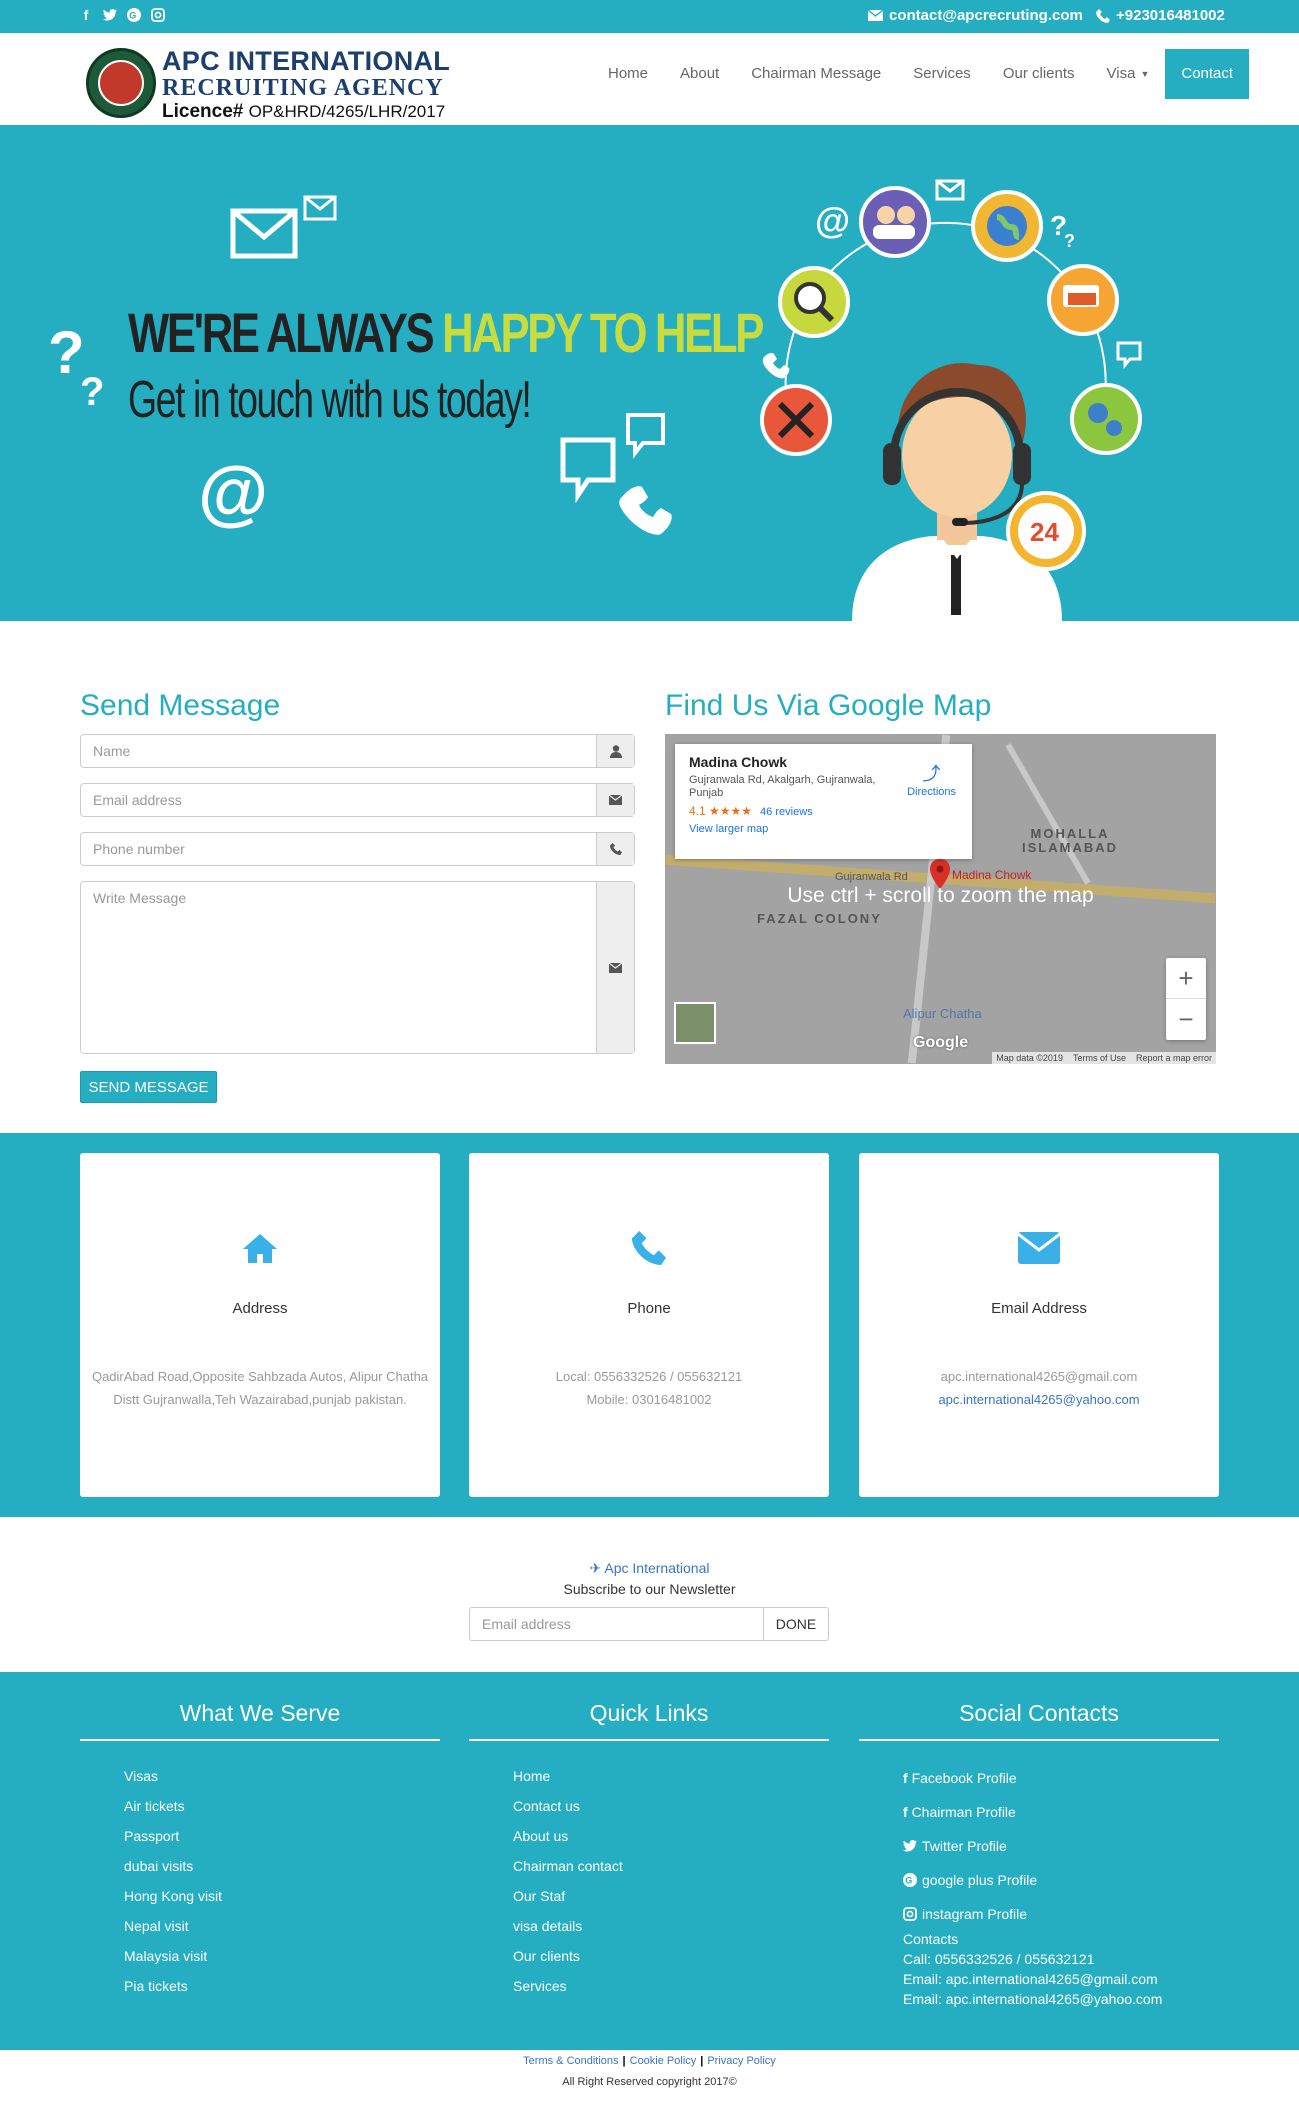 The height and width of the screenshot is (2111, 1299). Describe the element at coordinates (671, 1776) in the screenshot. I see `footer-link: Home` at that location.